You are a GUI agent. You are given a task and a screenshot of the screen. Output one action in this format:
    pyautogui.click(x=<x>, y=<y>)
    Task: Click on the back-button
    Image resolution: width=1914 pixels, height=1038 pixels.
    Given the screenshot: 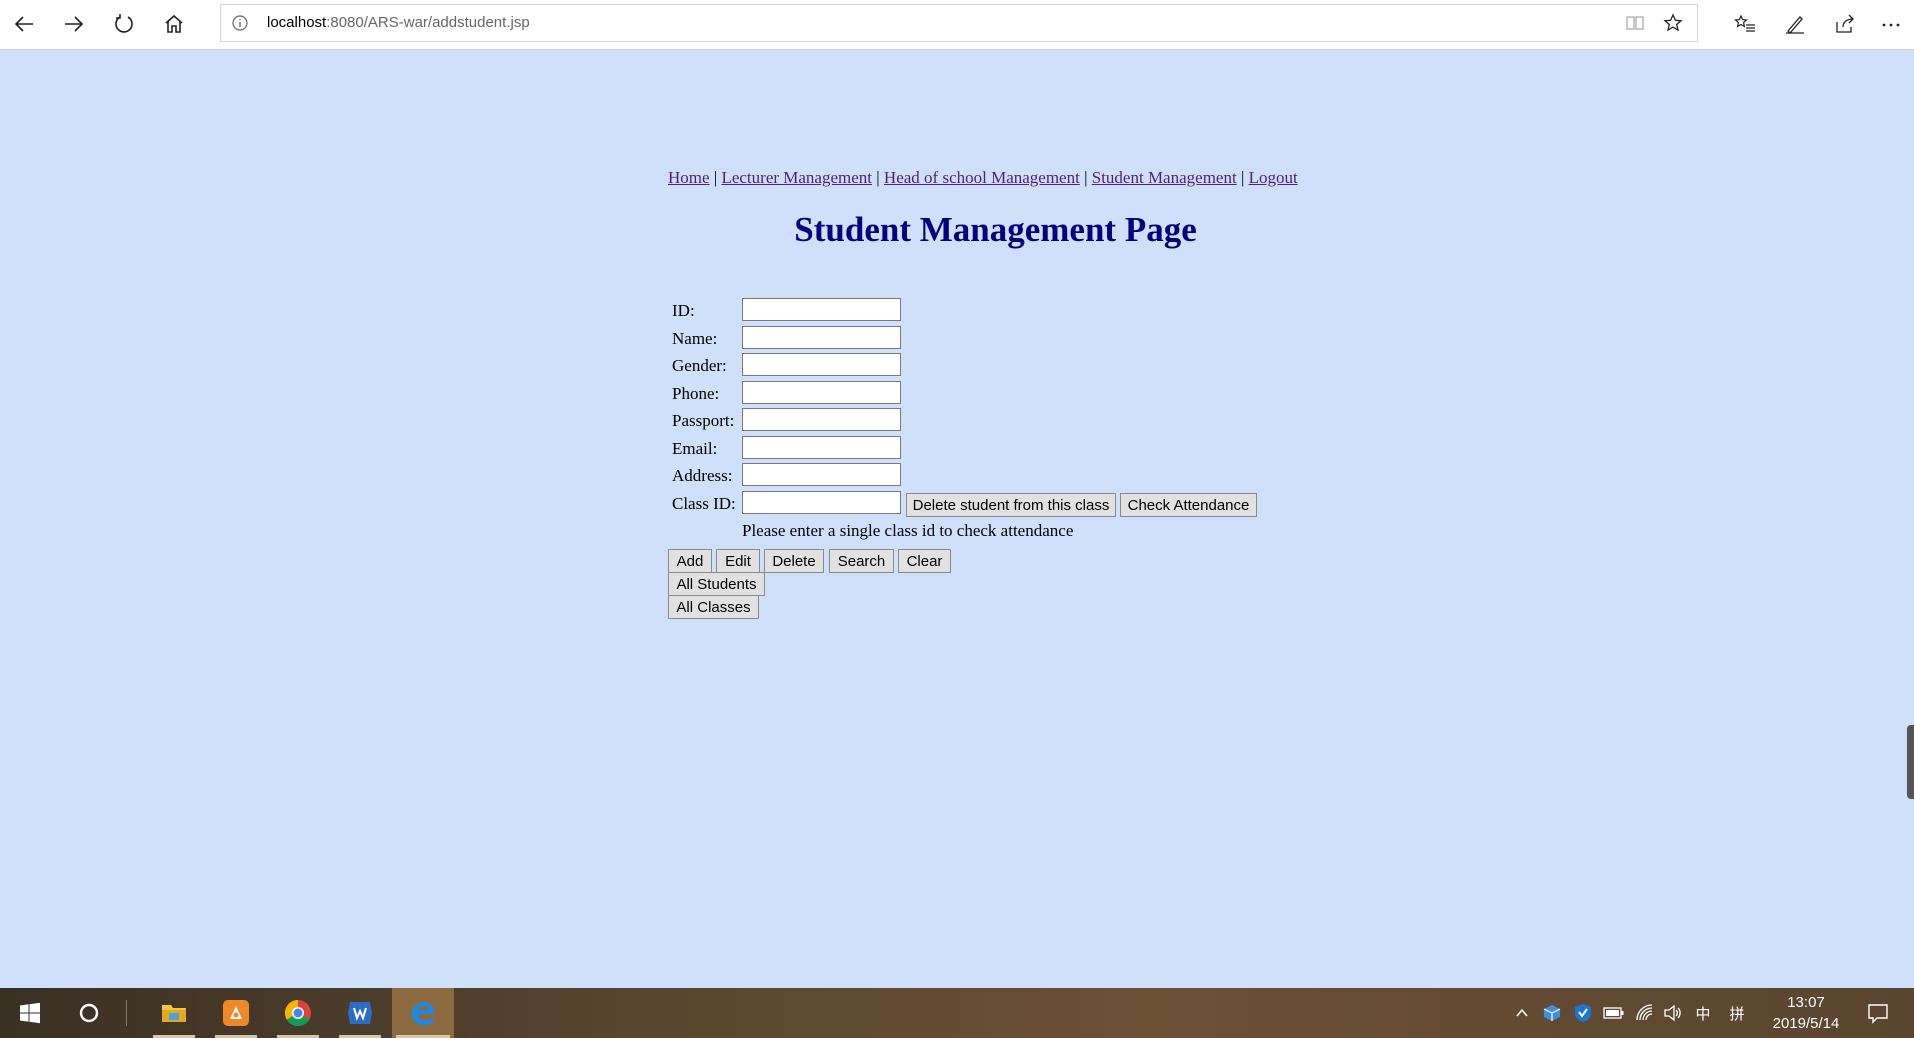 What is the action you would take?
    pyautogui.click(x=24, y=24)
    